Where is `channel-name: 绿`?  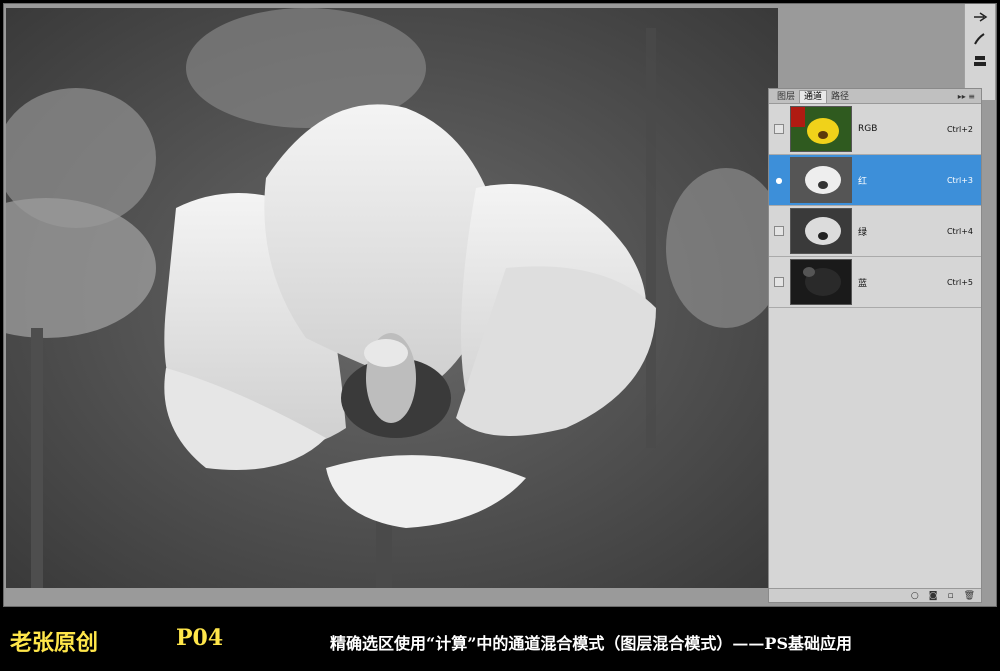
channel-name: 绿 is located at coordinates (863, 232).